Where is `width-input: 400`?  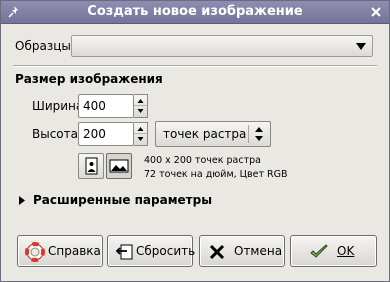 width-input: 400 is located at coordinates (106, 106).